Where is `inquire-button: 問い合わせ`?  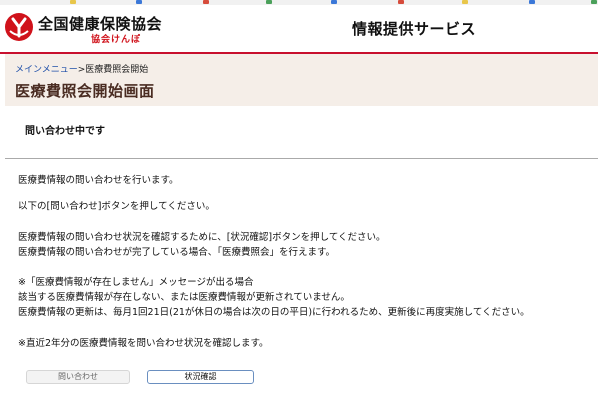
inquire-button: 問い合わせ is located at coordinates (78, 377).